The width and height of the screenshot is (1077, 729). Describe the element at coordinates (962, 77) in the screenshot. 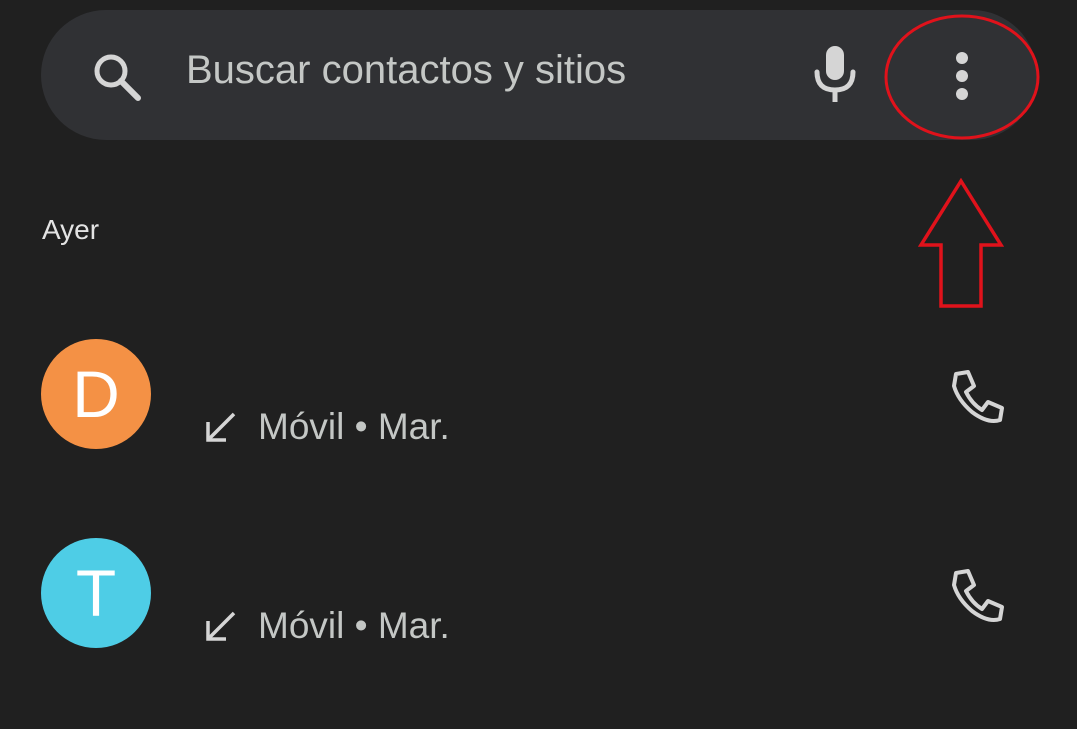

I see `highlight-ellipse-annotation` at that location.